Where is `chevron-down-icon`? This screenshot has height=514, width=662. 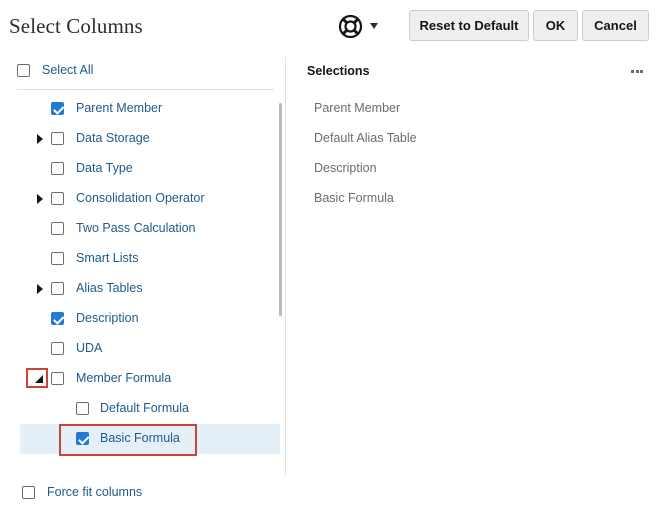
chevron-down-icon is located at coordinates (374, 26).